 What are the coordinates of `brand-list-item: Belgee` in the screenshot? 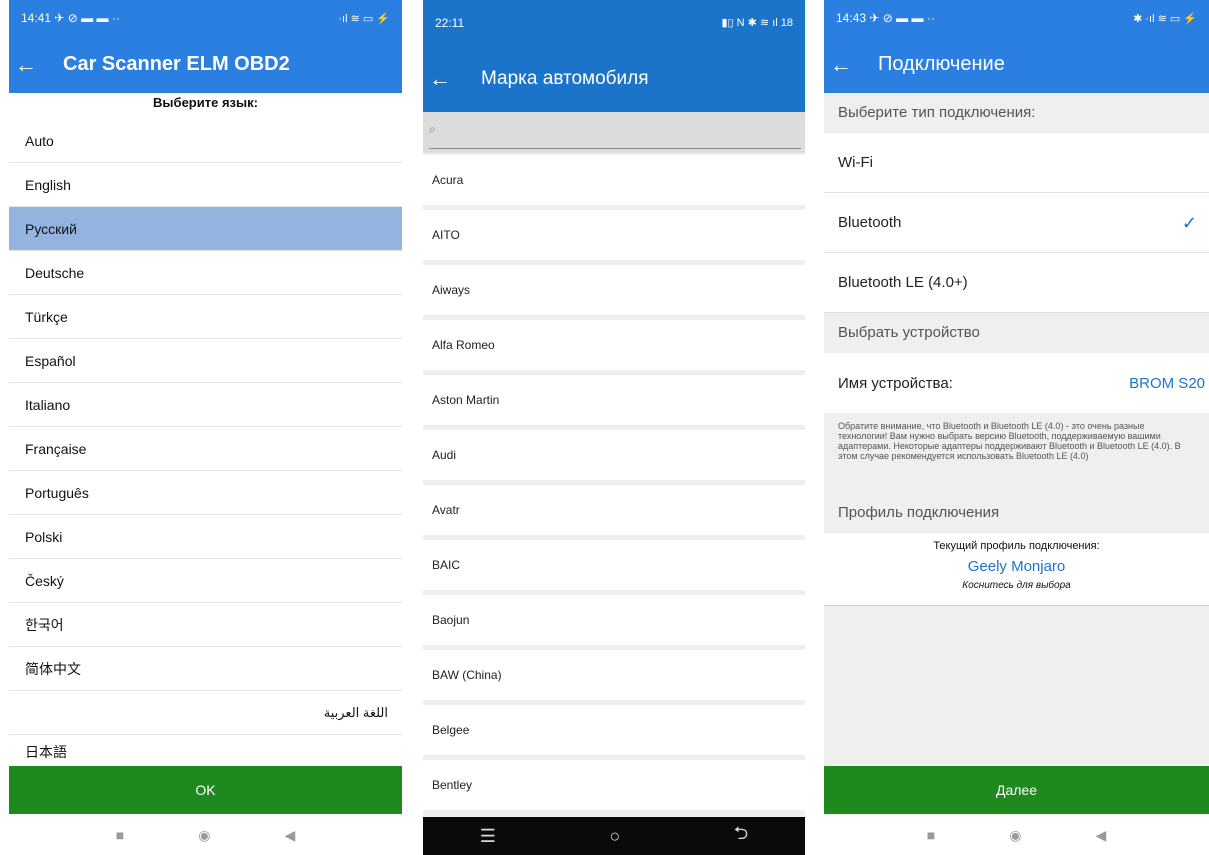 It's located at (614, 730).